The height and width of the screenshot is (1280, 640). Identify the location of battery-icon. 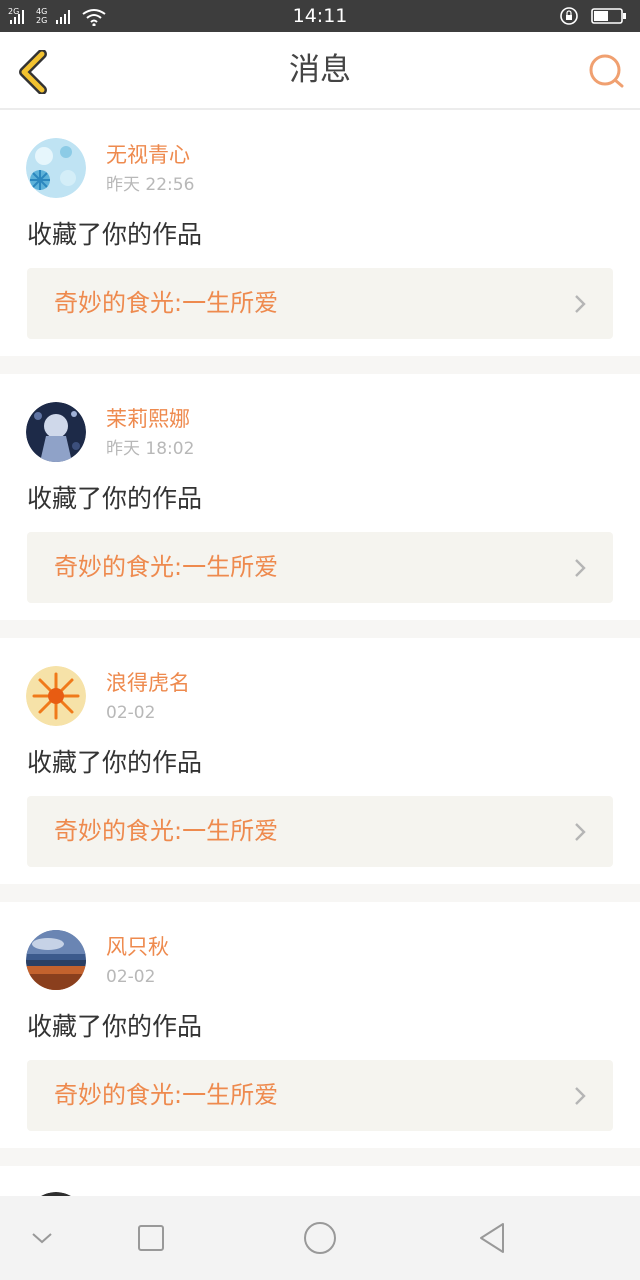
(608, 16).